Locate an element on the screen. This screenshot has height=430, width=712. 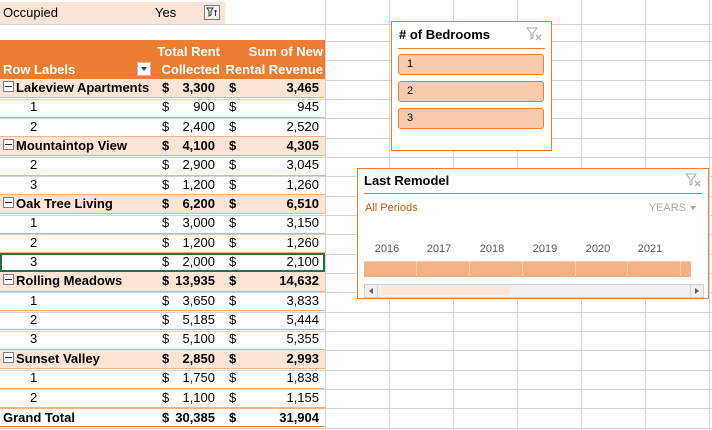
timeline-year: 2016 is located at coordinates (387, 249).